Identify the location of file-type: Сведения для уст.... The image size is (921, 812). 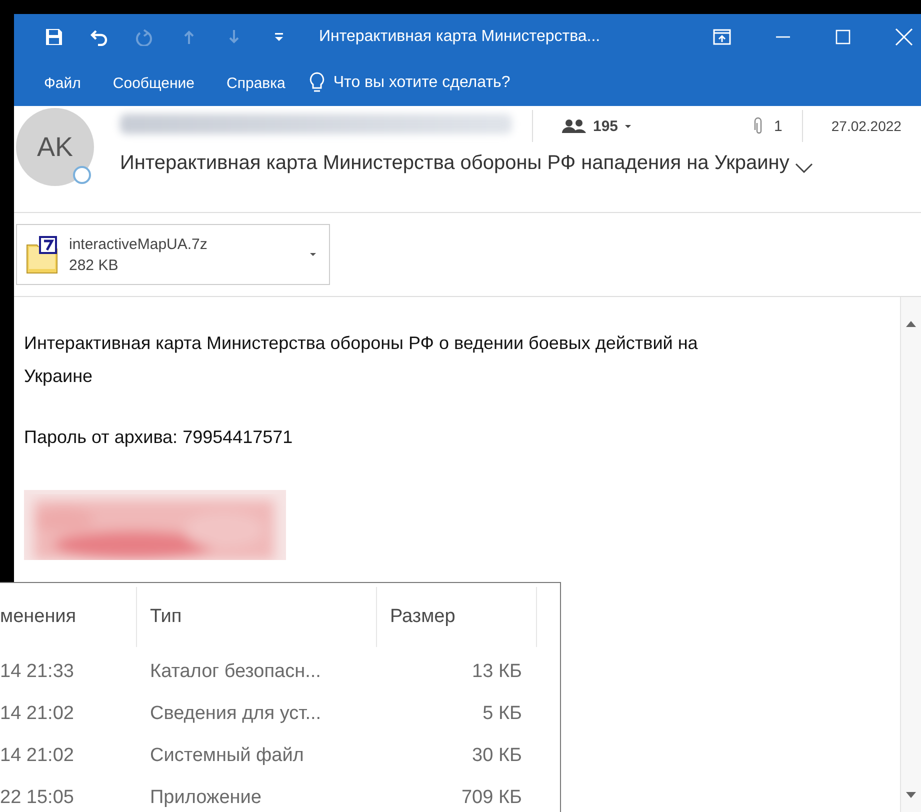
(235, 714).